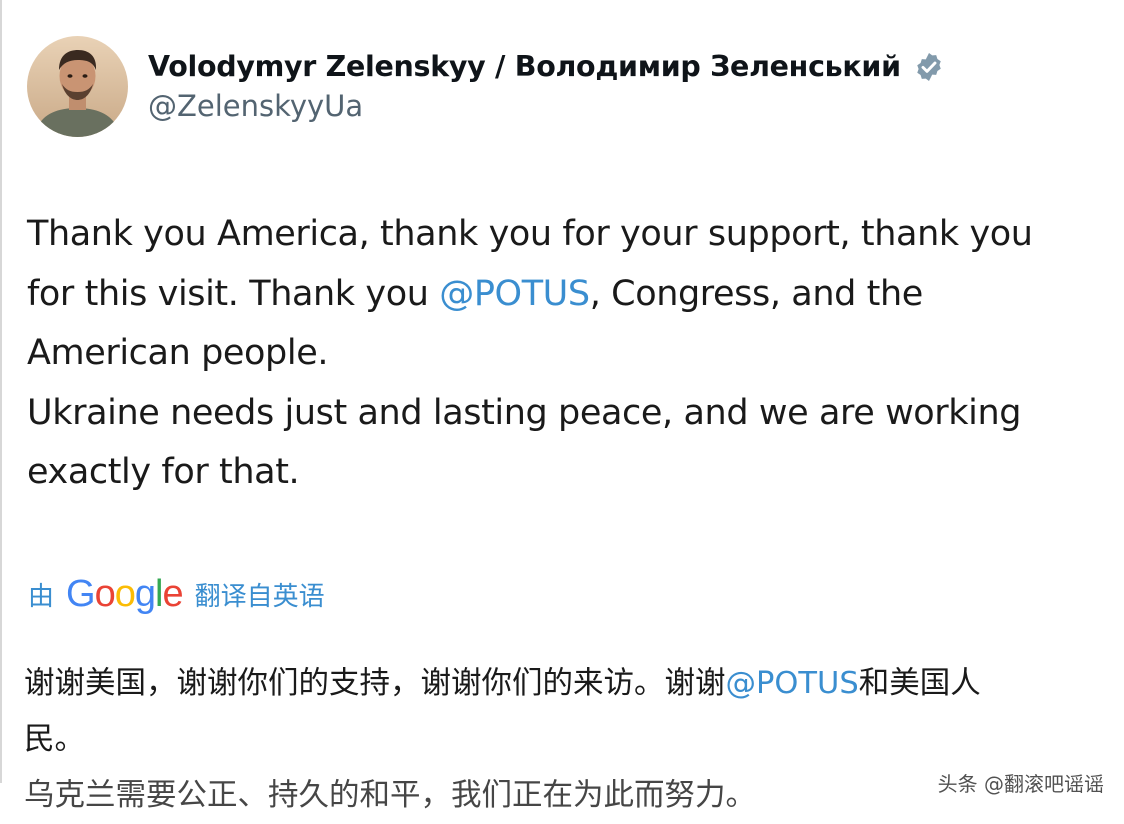 This screenshot has width=1124, height=824. I want to click on tweet-line: American people., so click(178, 353).